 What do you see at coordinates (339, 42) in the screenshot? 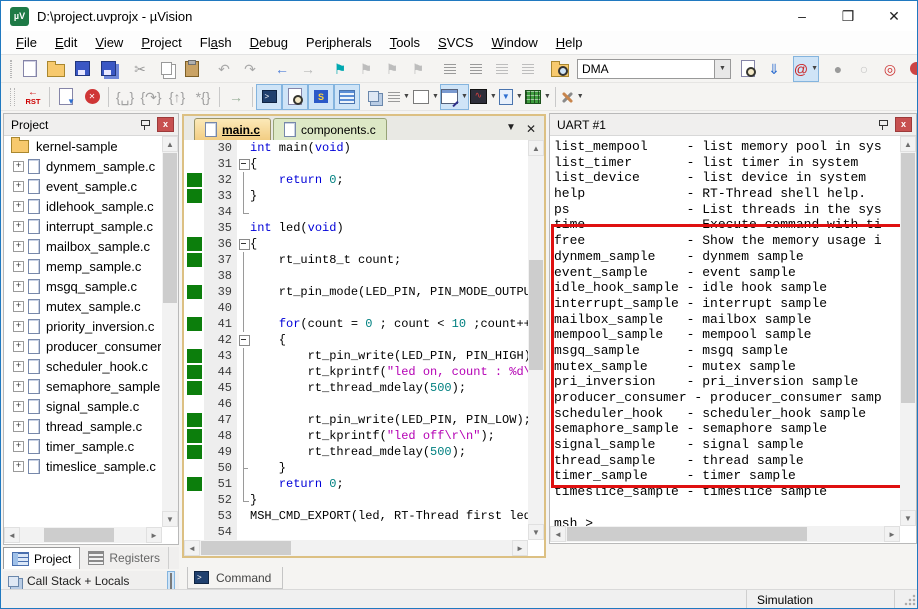
I see `menu-peripherals: Peripherals` at bounding box center [339, 42].